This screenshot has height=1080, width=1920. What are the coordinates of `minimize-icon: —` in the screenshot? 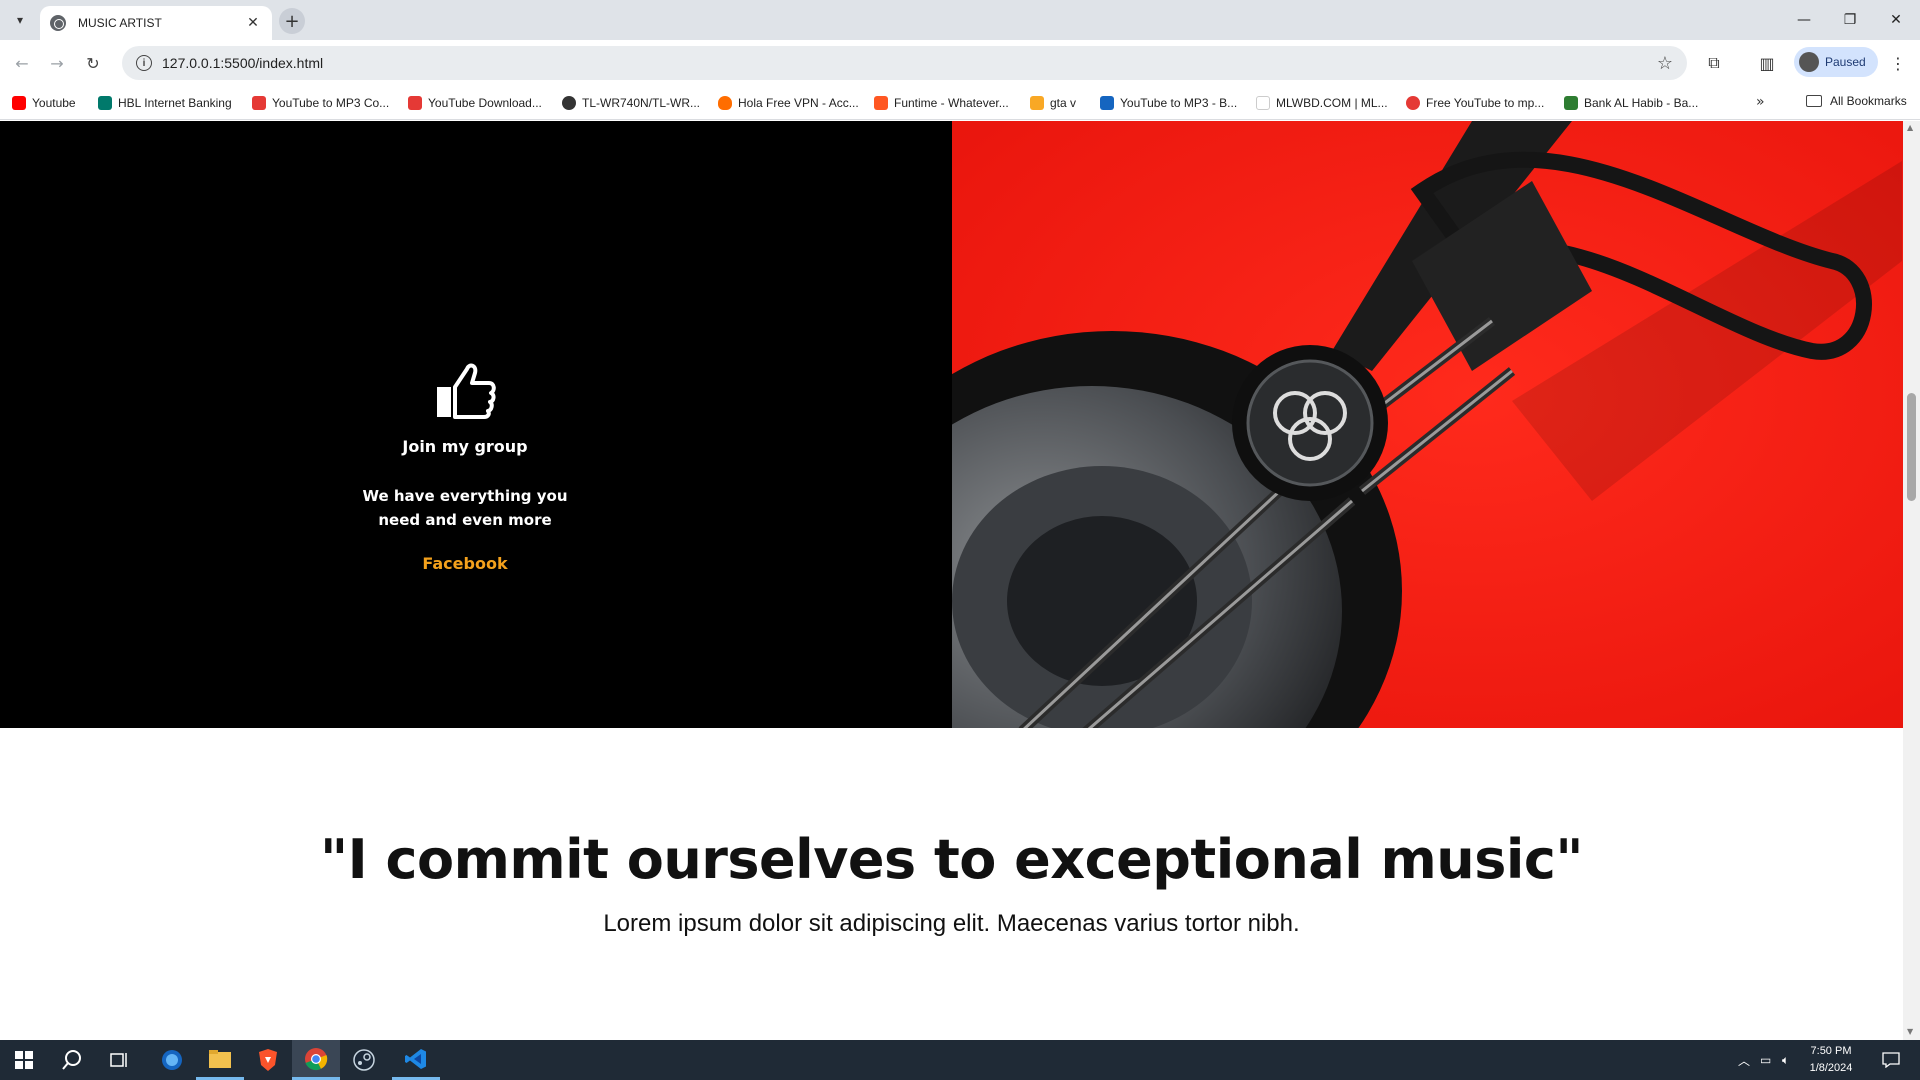 It's located at (1804, 20).